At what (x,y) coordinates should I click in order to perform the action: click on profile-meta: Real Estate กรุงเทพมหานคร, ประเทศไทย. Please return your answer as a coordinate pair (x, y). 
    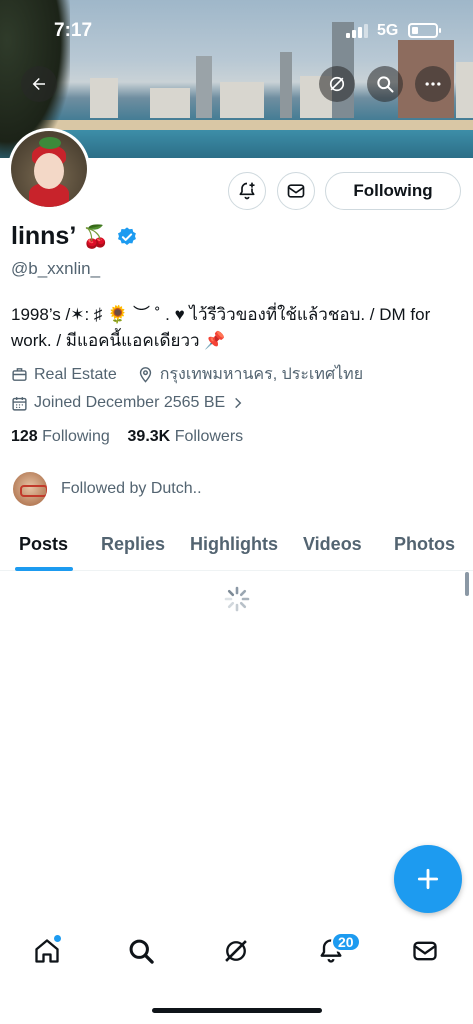
    Looking at the image, I should click on (194, 374).